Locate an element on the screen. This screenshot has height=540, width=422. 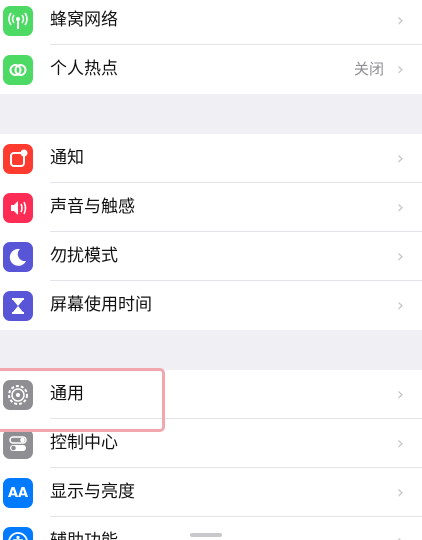
settings-row-personal-hotspot: 个人热点 关闭 › is located at coordinates (211, 69).